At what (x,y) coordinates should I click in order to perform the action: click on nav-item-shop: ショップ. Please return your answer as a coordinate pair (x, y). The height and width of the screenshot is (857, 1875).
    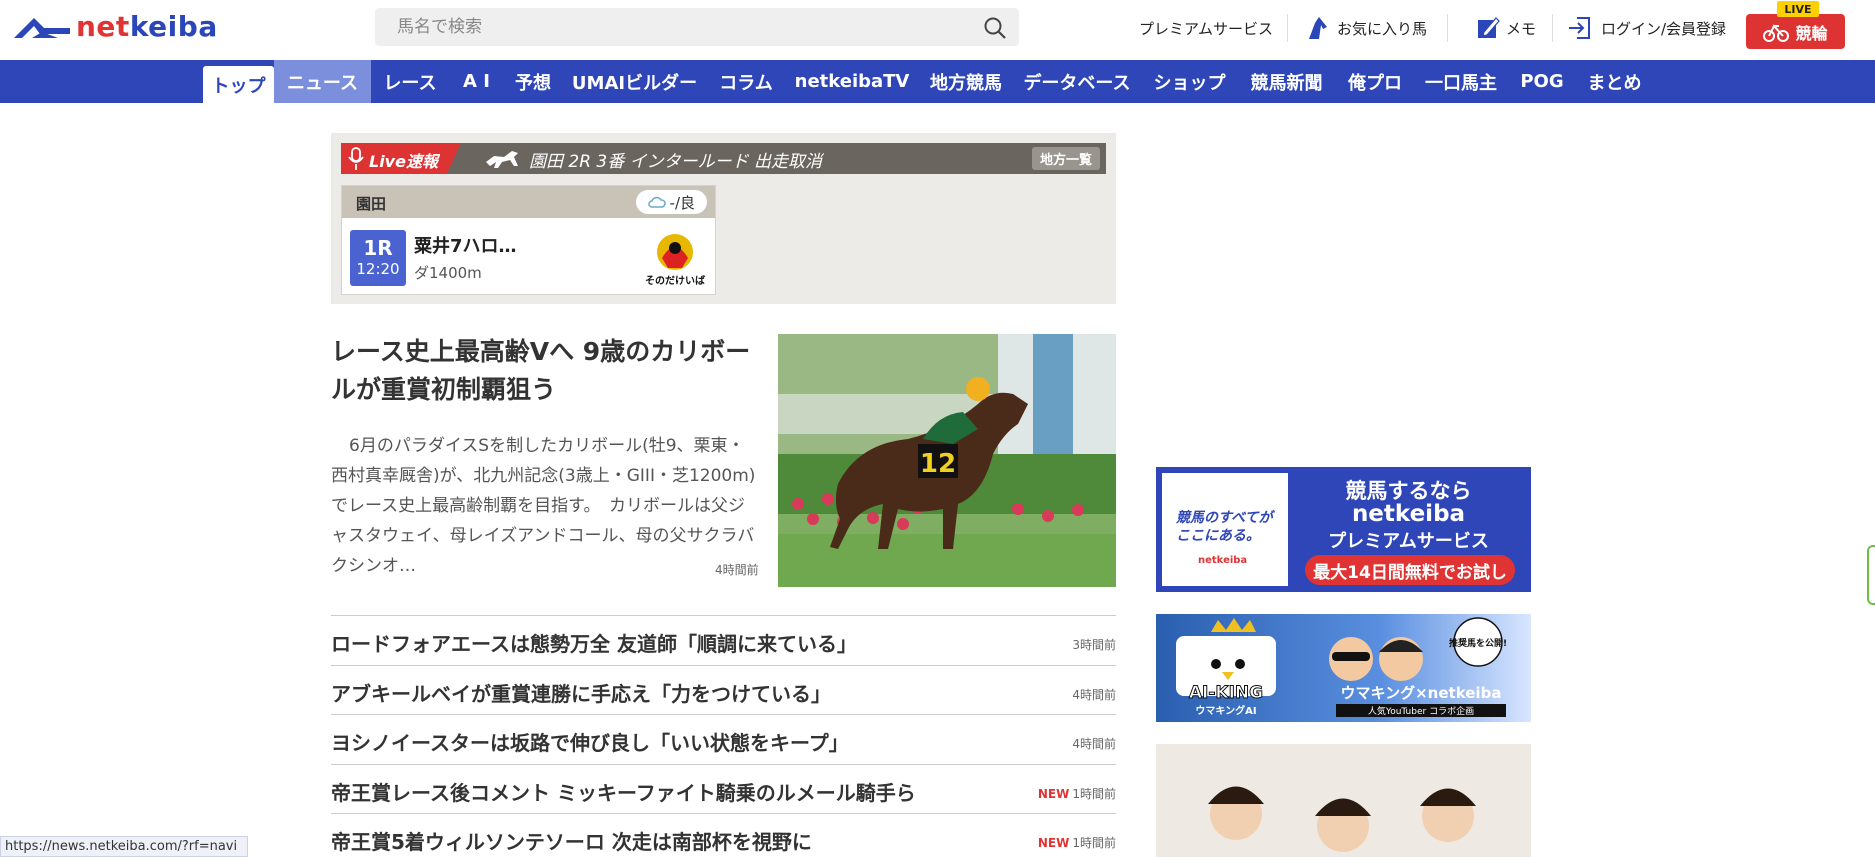
    Looking at the image, I should click on (1189, 81).